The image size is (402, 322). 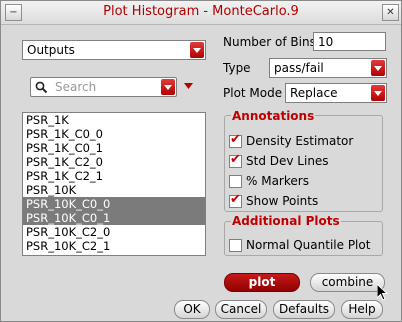 What do you see at coordinates (282, 201) in the screenshot?
I see `show-points-label: Show Points` at bounding box center [282, 201].